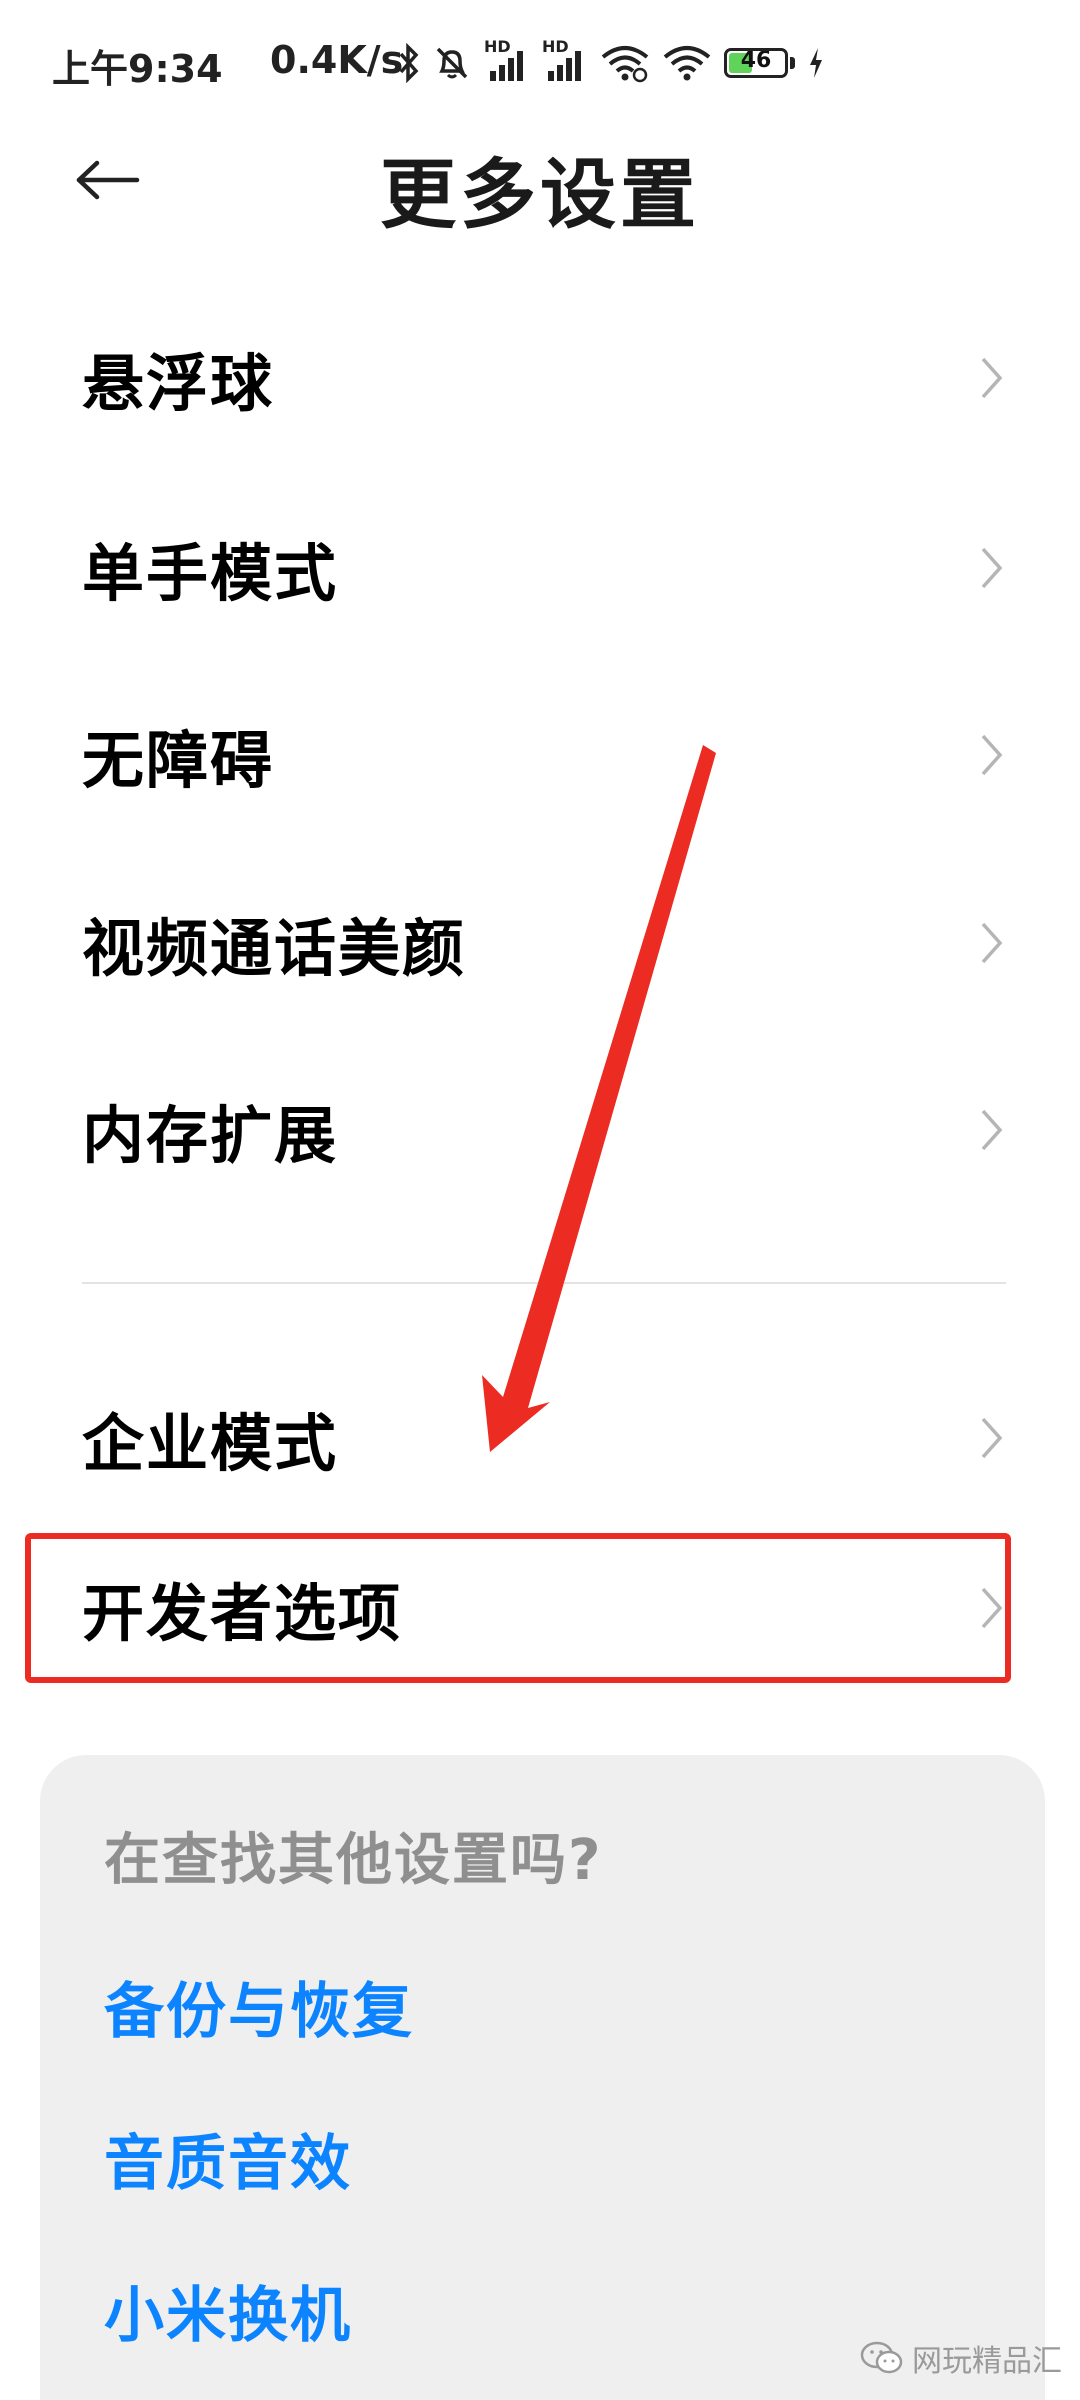  What do you see at coordinates (210, 573) in the screenshot?
I see `menu-item-label: 单手模式` at bounding box center [210, 573].